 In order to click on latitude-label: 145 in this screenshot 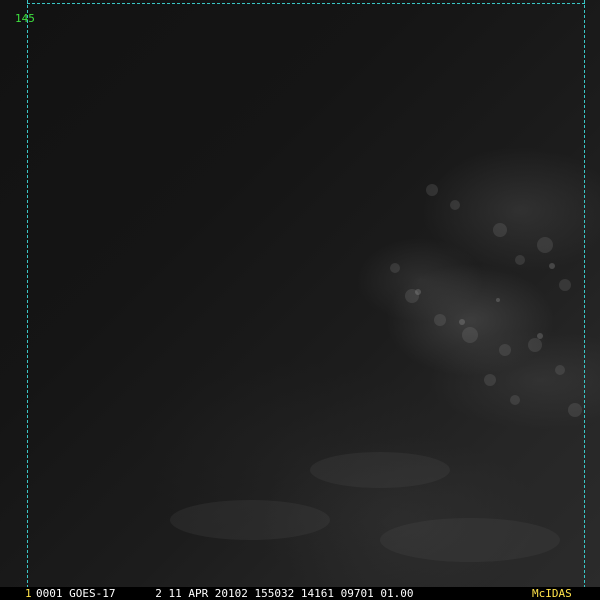, I will do `click(25, 18)`.